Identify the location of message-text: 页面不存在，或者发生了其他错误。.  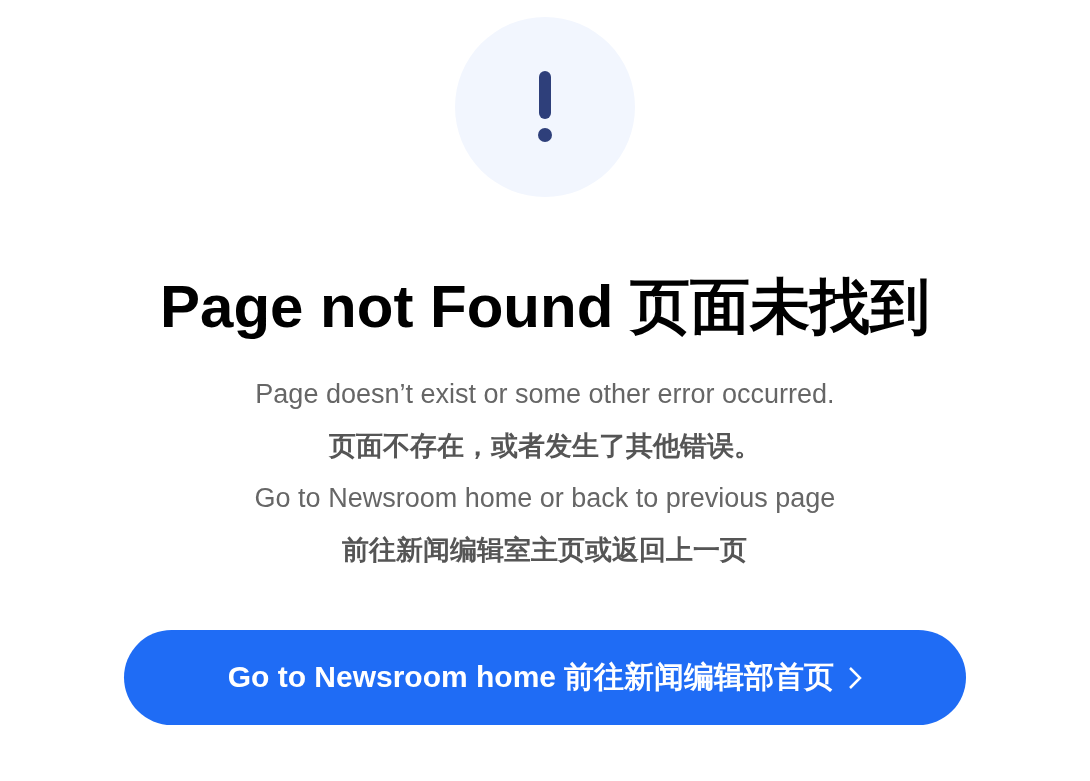
(545, 446).